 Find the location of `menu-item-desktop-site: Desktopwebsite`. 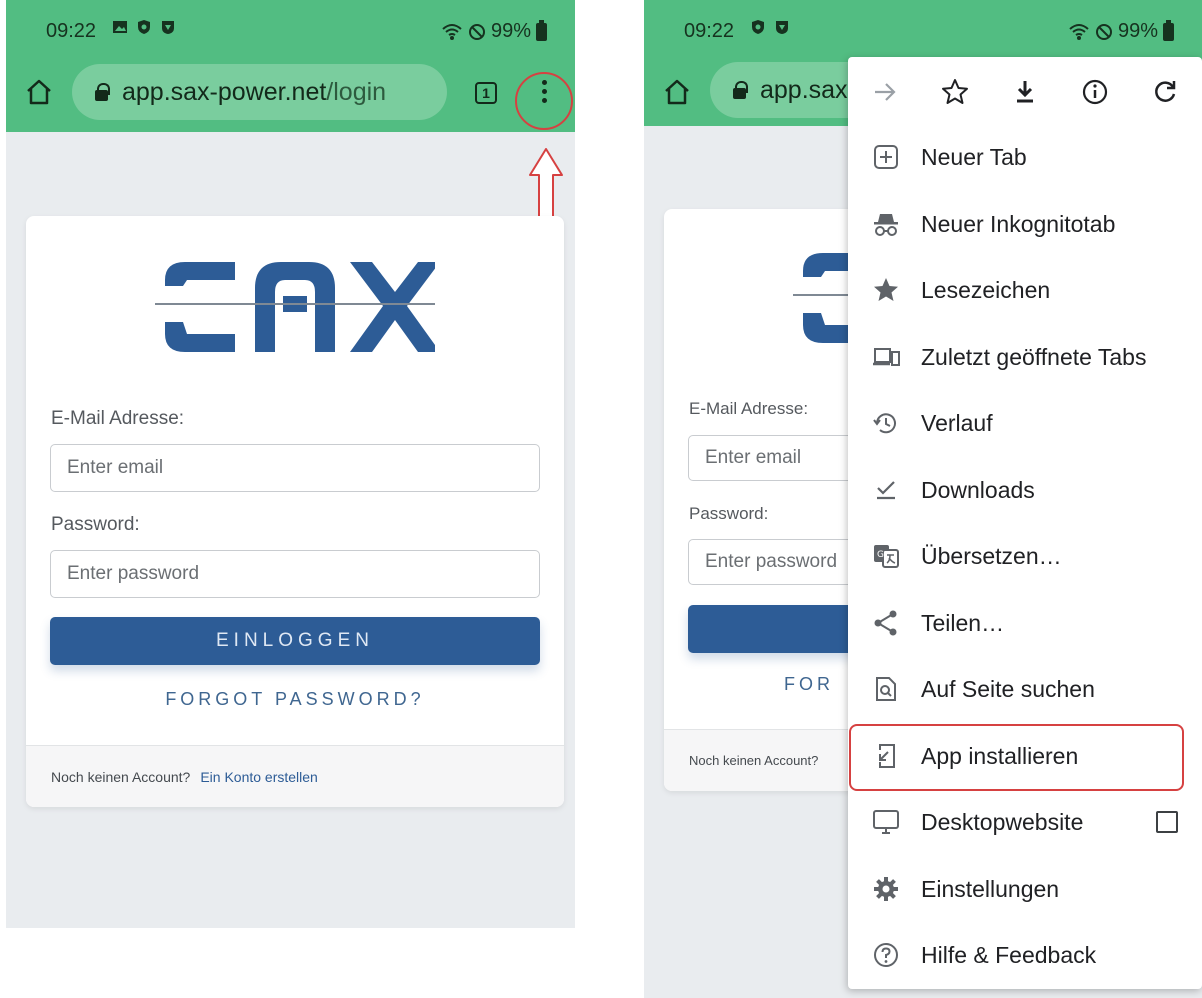

menu-item-desktop-site: Desktopwebsite is located at coordinates (1025, 822).